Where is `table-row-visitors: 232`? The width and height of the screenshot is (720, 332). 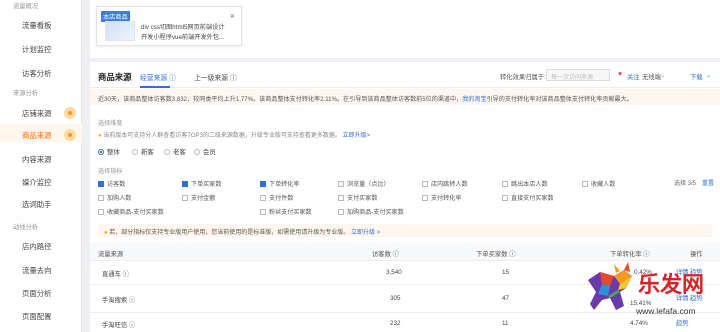
table-row-visitors: 232 is located at coordinates (395, 323).